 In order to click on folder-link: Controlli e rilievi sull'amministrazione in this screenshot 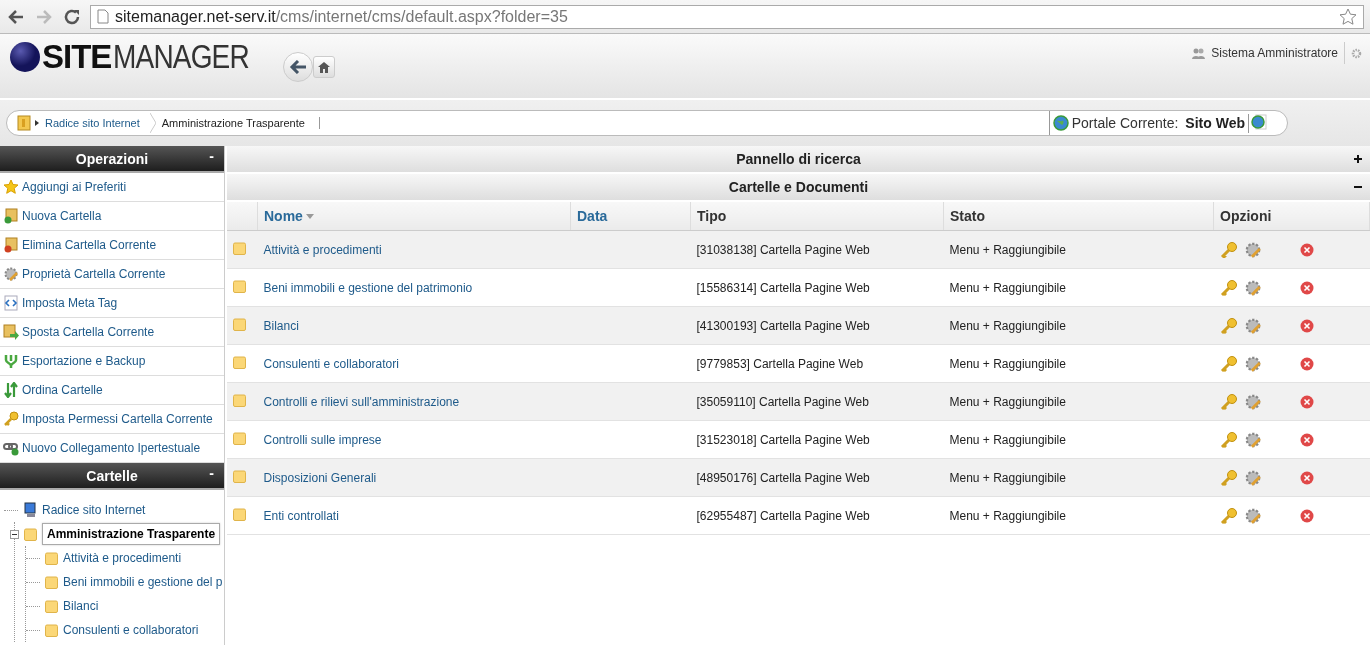, I will do `click(414, 401)`.